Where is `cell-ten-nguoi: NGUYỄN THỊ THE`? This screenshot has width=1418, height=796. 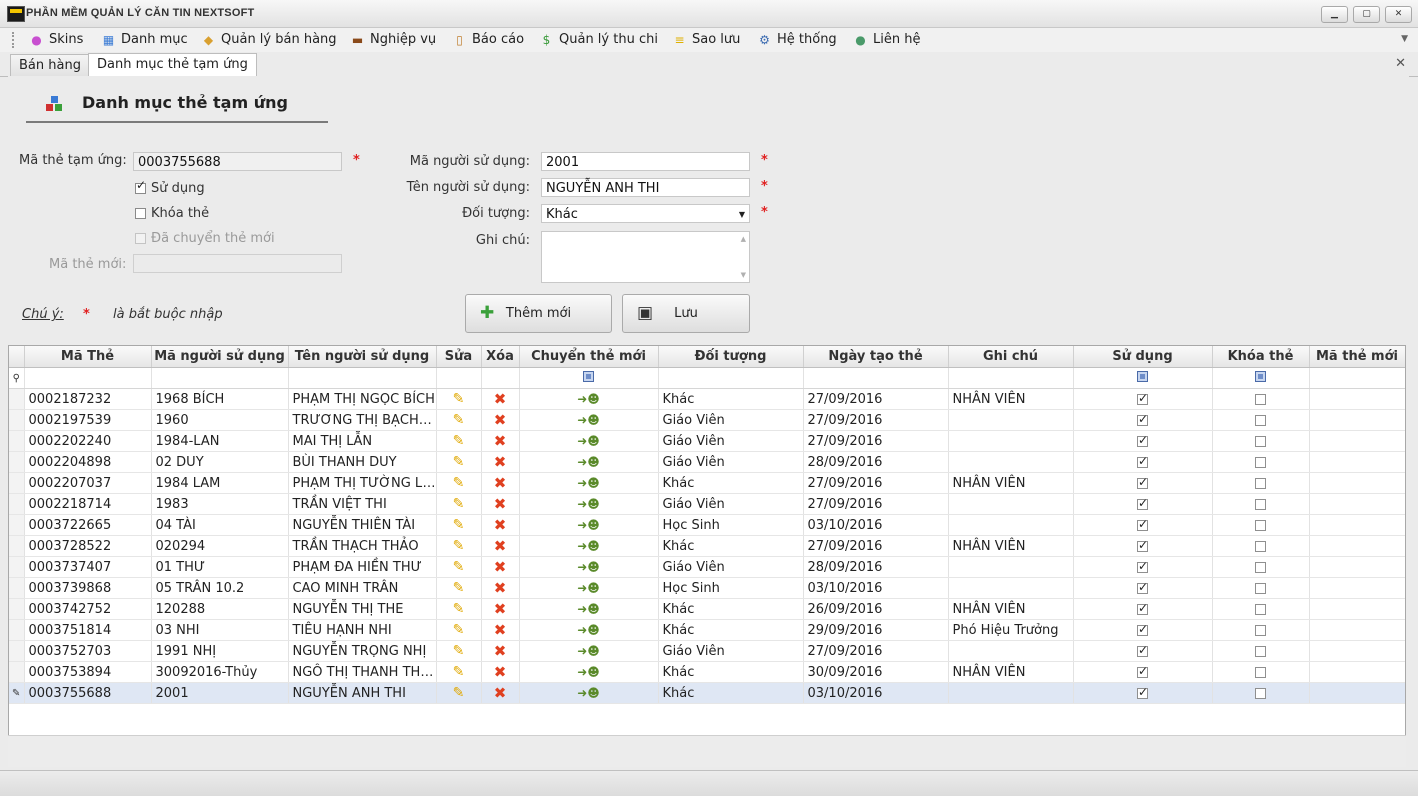 cell-ten-nguoi: NGUYỄN THỊ THE is located at coordinates (362, 609).